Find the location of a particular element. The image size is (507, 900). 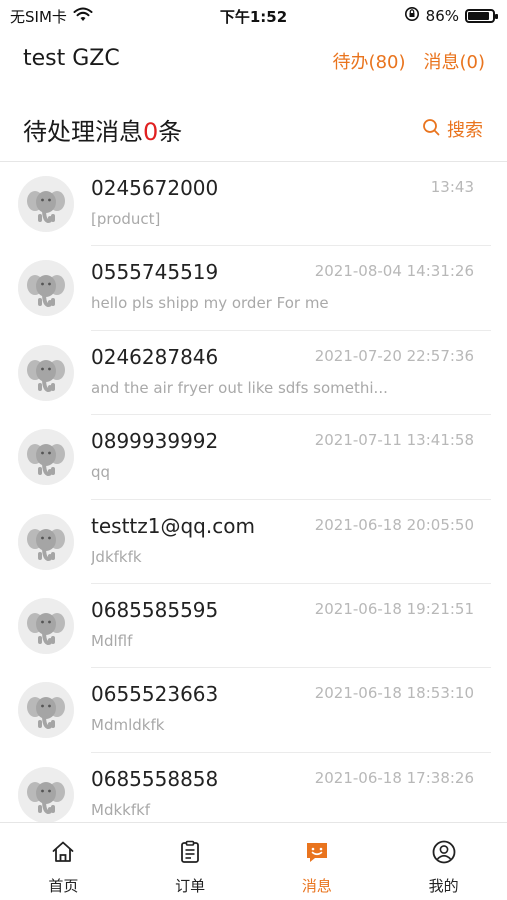

message-row: 0899939992 2021-07-11 13:41:58 qq is located at coordinates (253, 457).